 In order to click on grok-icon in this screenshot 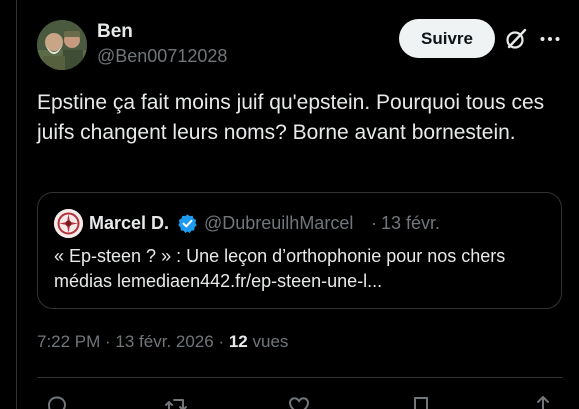, I will do `click(516, 39)`.